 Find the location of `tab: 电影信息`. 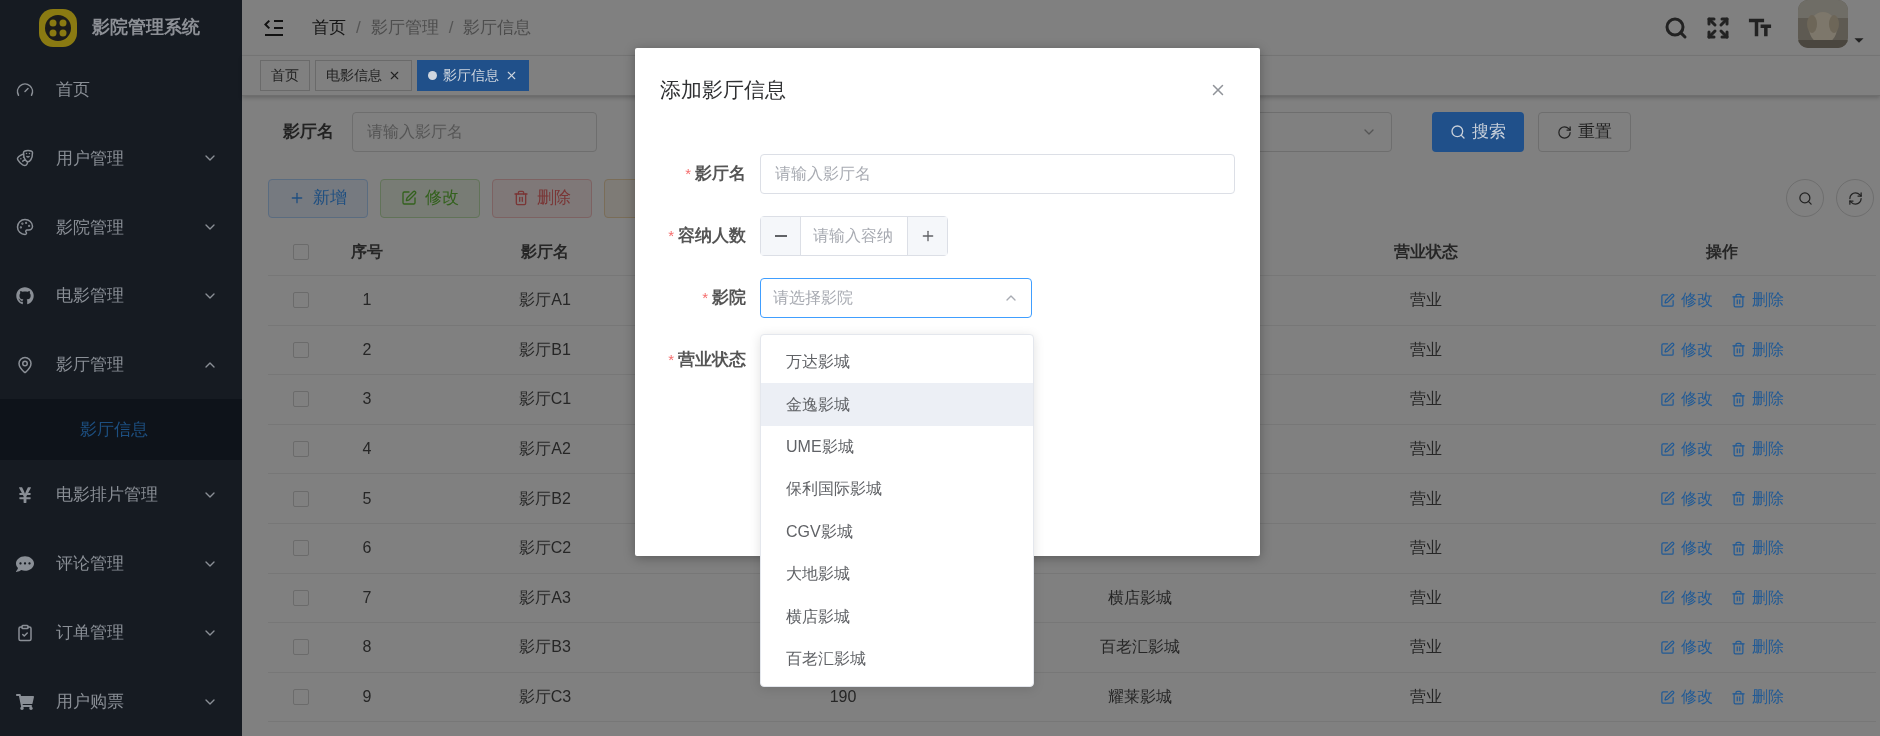

tab: 电影信息 is located at coordinates (363, 75).